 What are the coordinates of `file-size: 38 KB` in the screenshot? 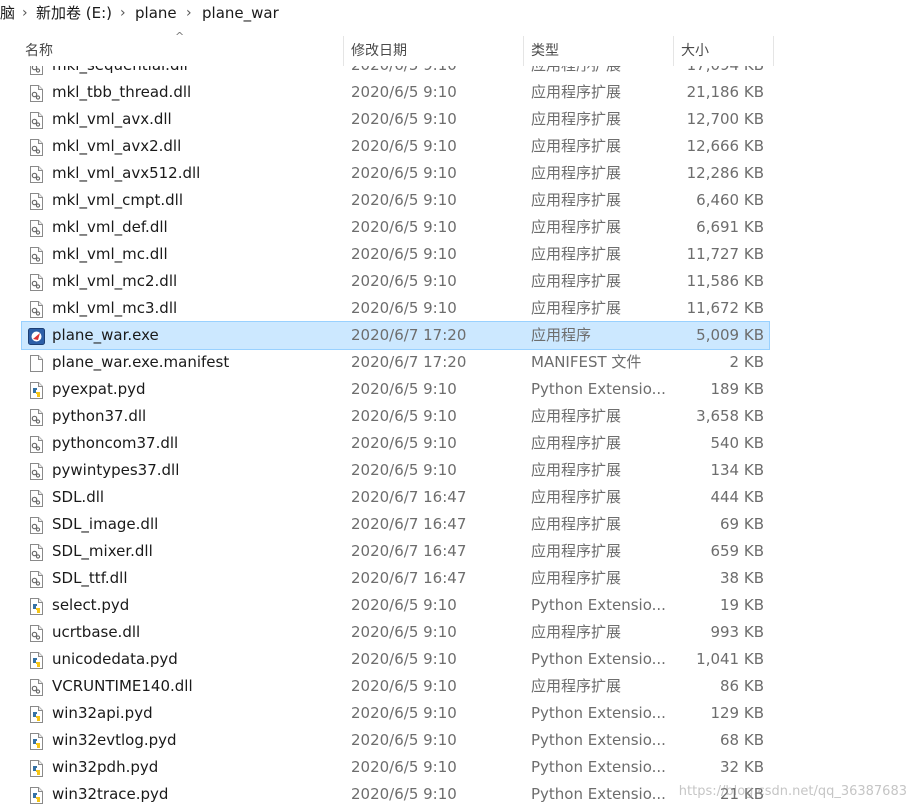 It's located at (742, 578).